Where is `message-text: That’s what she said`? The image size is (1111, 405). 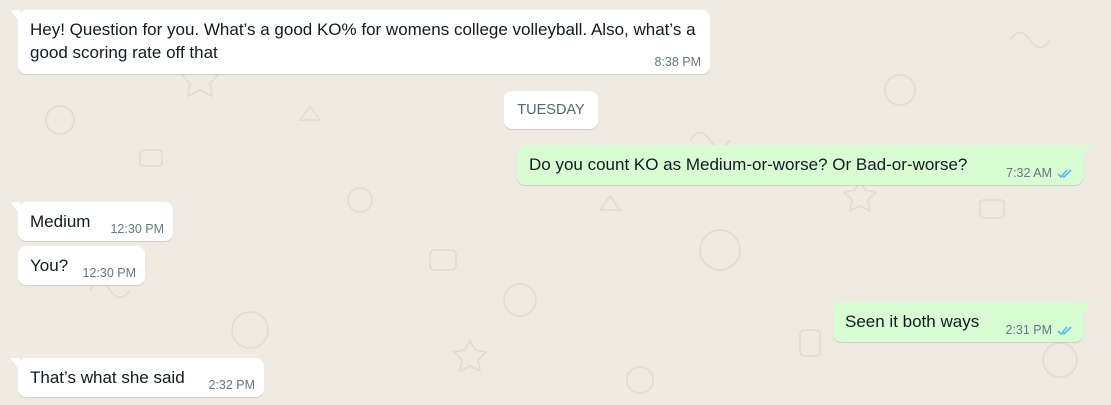
message-text: That’s what she said is located at coordinates (107, 377).